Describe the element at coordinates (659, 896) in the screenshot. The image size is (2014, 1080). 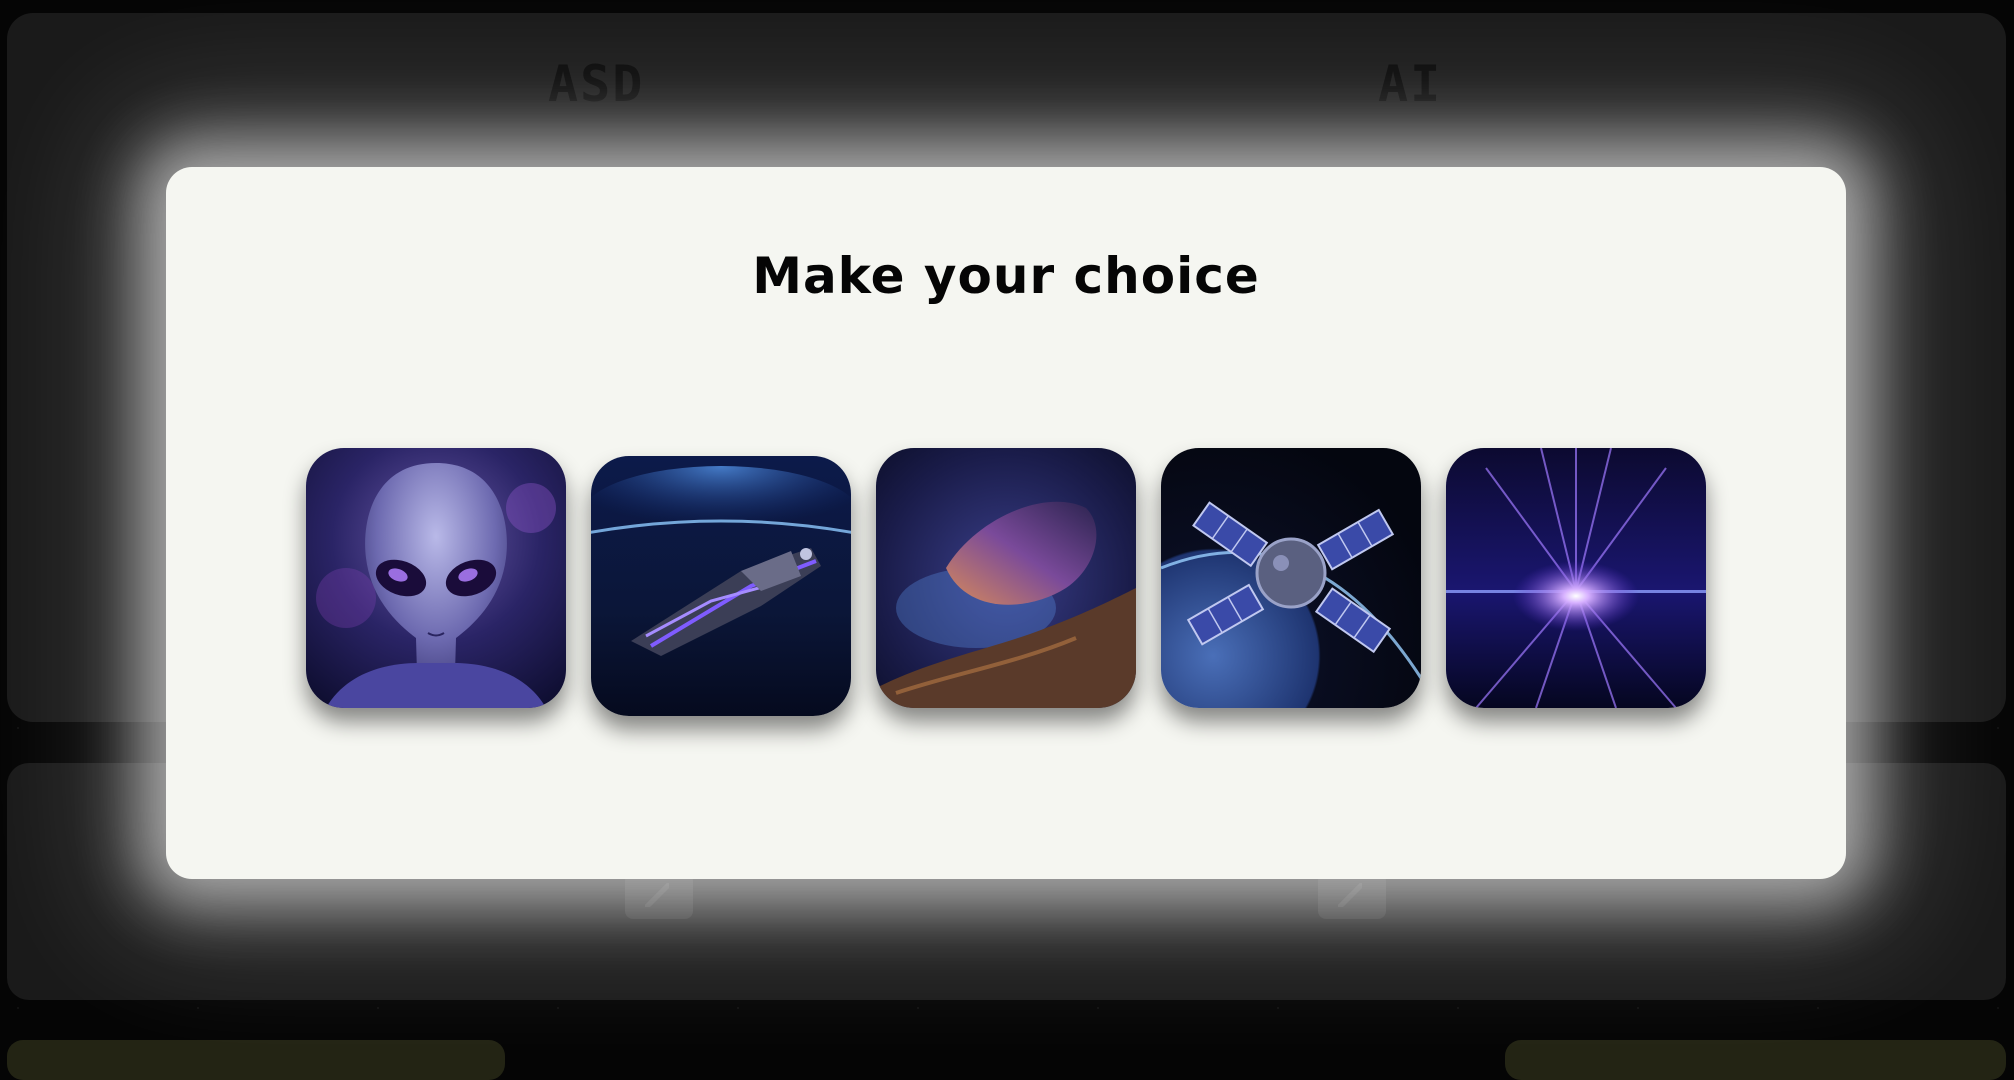
I see `edit-button-left` at that location.